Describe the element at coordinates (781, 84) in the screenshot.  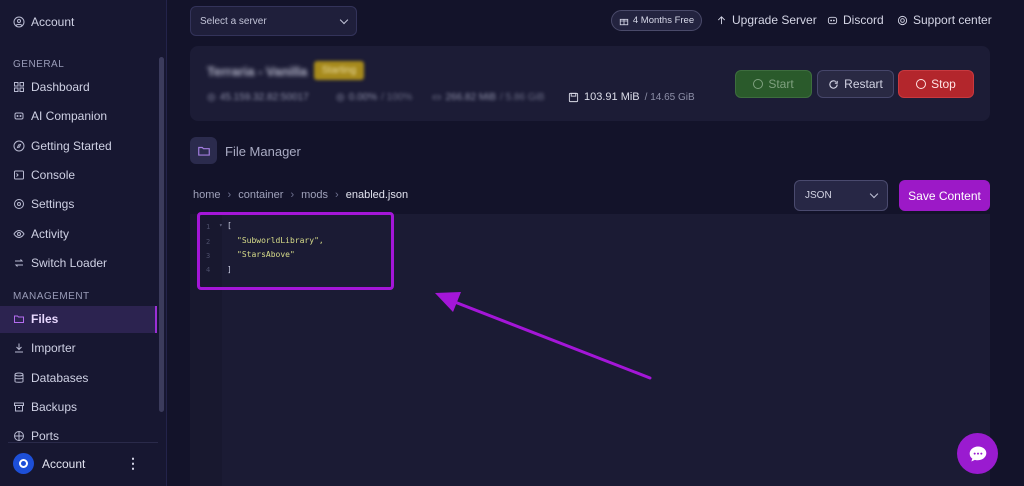
I see `start-label: Start` at that location.